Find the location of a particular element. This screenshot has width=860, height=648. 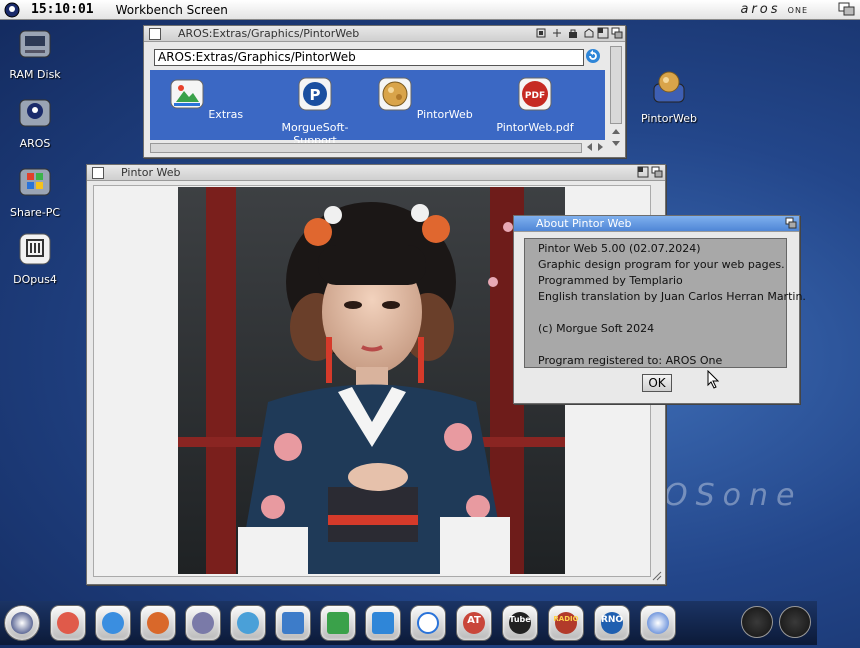

aros-menu-icon is located at coordinates (22, 623).